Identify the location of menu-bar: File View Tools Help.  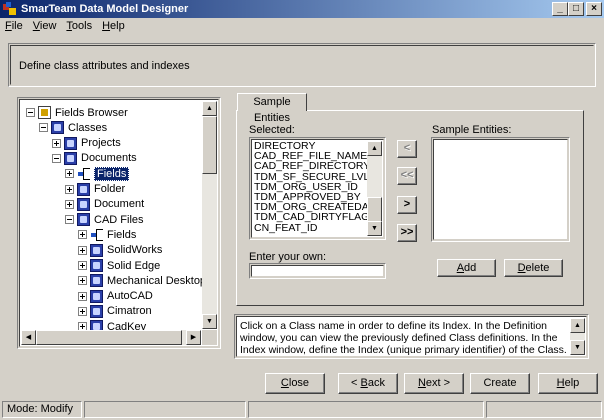
(65, 26).